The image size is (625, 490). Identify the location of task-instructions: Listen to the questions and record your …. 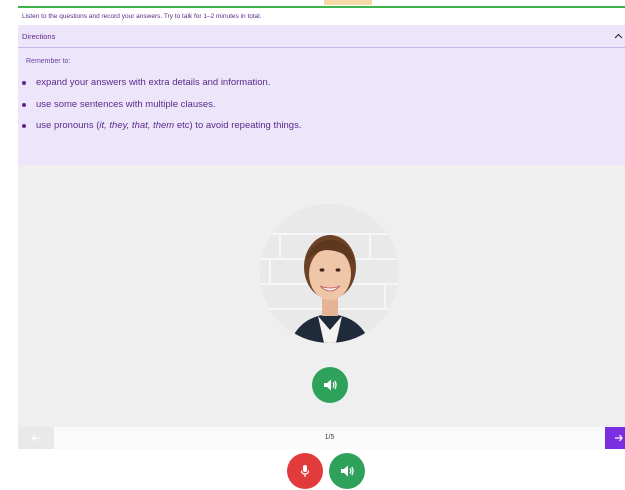
(321, 16).